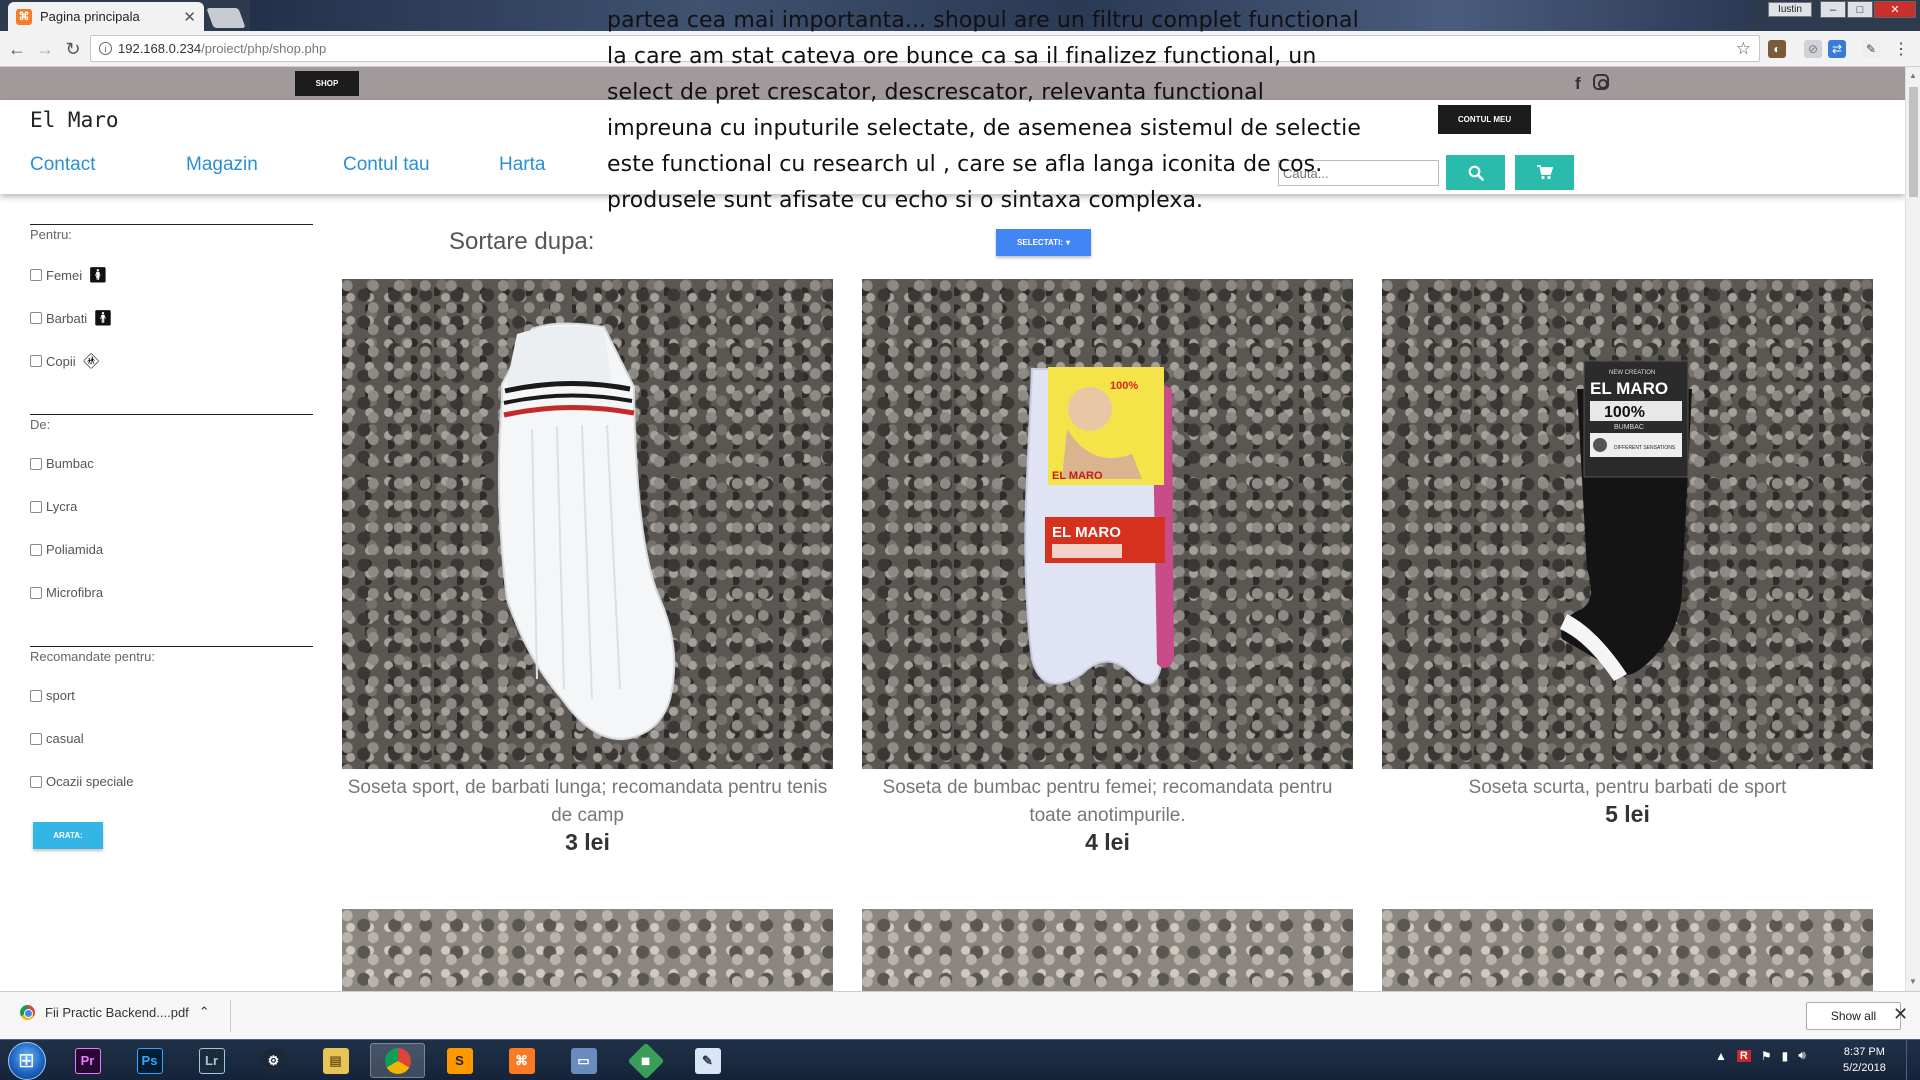 The height and width of the screenshot is (1080, 1920). Describe the element at coordinates (1629, 388) in the screenshot. I see `package-brand-label: EL MARO` at that location.